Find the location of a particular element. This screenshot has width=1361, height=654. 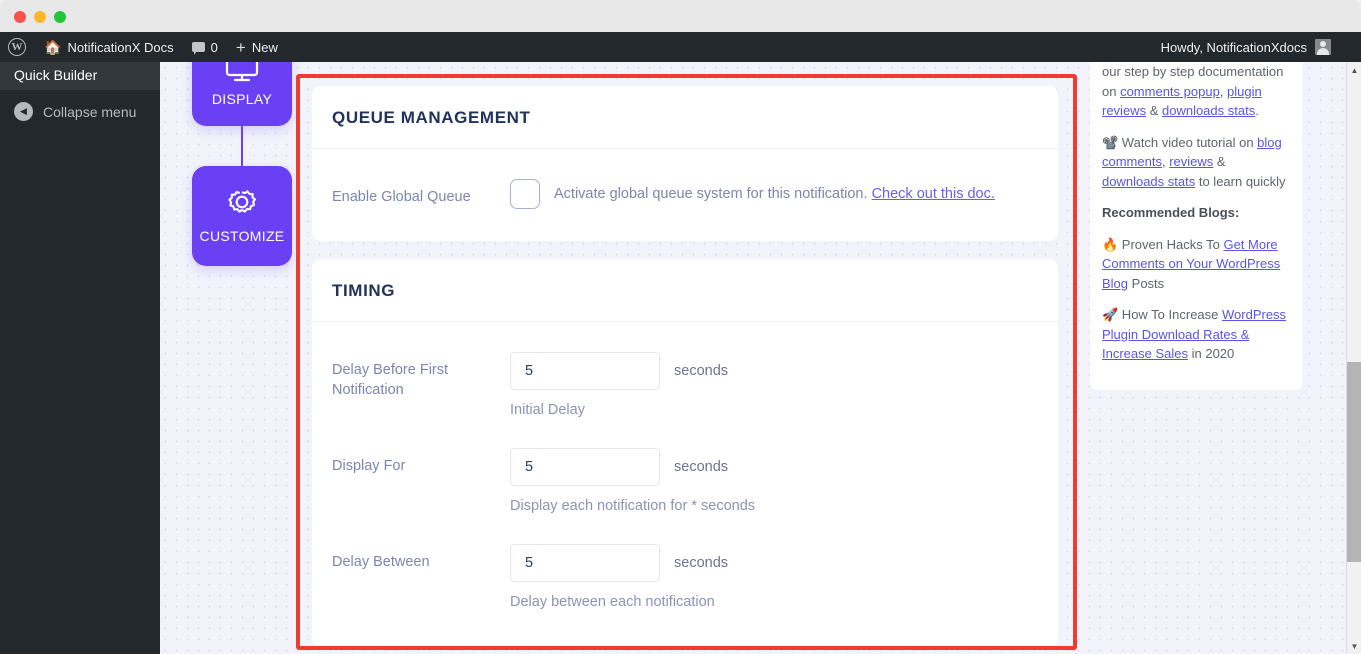

gear-icon is located at coordinates (242, 201).